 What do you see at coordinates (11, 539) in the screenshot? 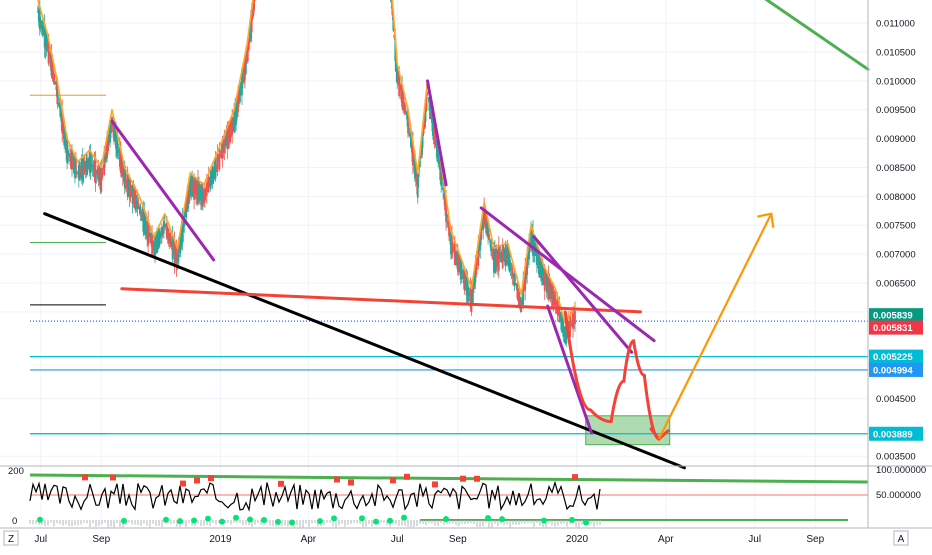
I see `zoom-button-label: Z` at bounding box center [11, 539].